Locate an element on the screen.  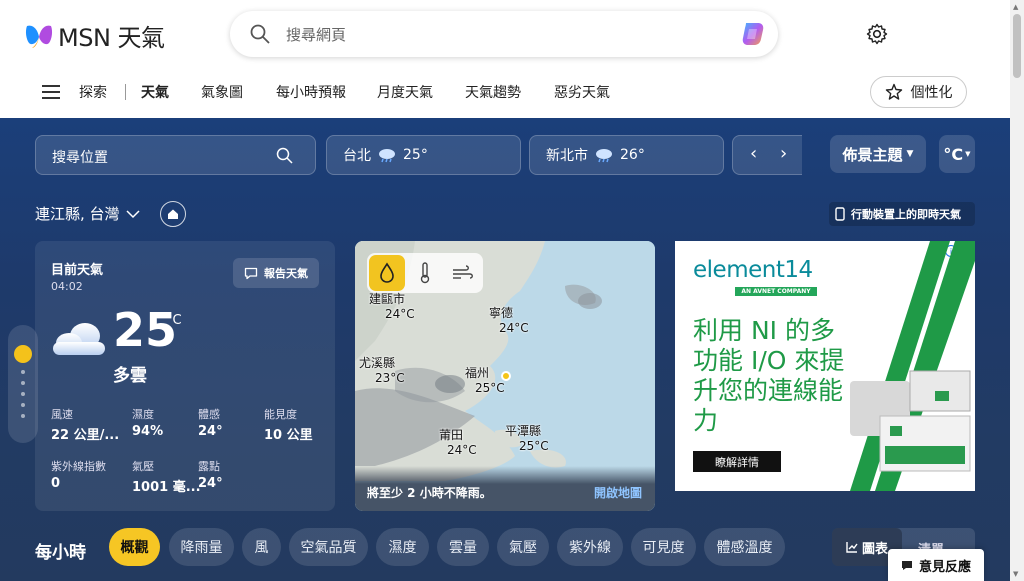
stat-feels-like: 體感 24° is located at coordinates (210, 422).